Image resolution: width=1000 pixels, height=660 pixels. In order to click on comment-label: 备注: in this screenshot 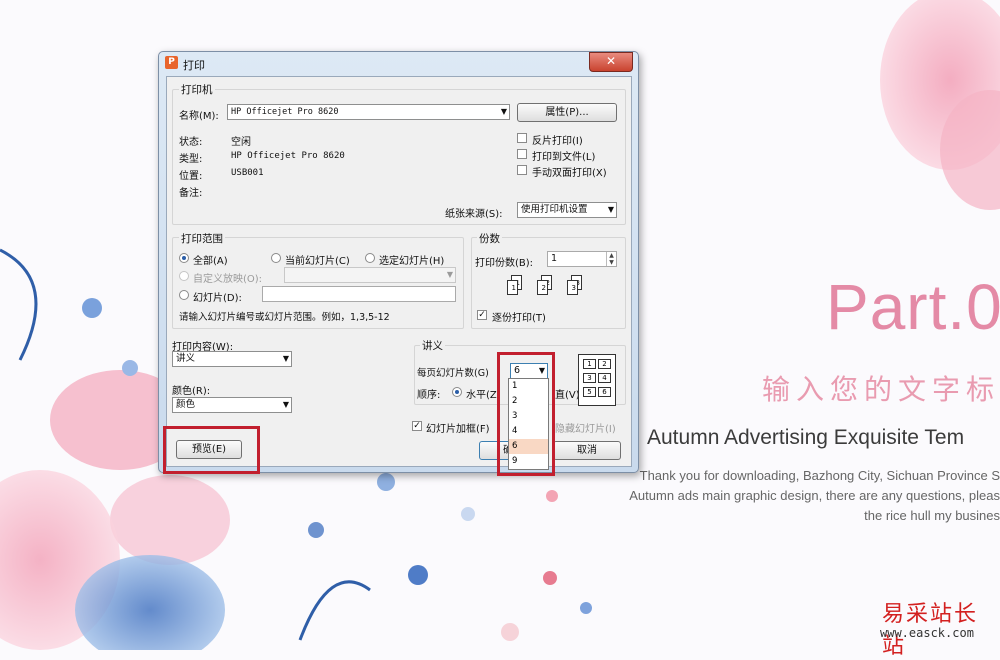, I will do `click(191, 193)`.